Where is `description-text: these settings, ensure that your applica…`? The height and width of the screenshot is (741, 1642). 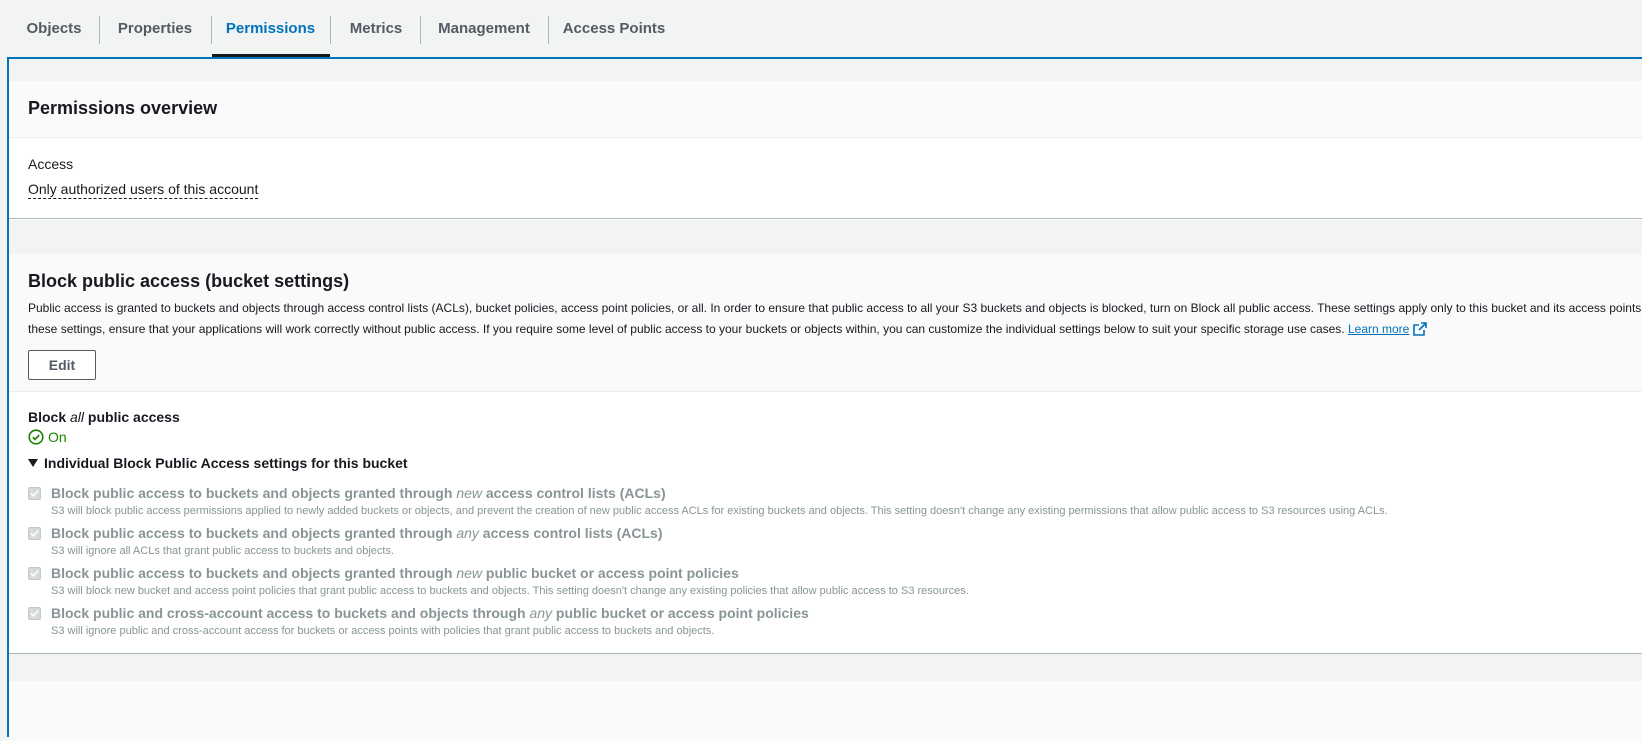 description-text: these settings, ensure that your applica… is located at coordinates (686, 329).